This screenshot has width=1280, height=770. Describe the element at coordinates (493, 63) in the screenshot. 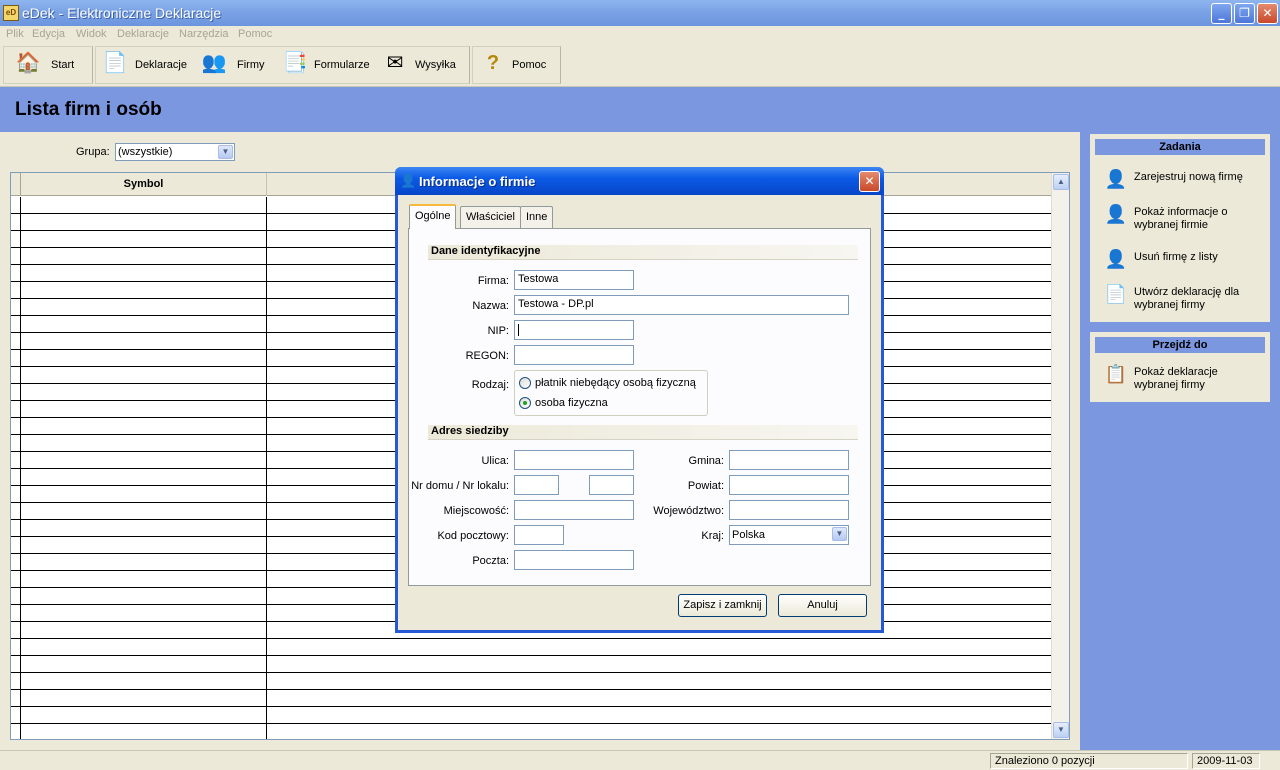

I see `help-icon: ?` at that location.